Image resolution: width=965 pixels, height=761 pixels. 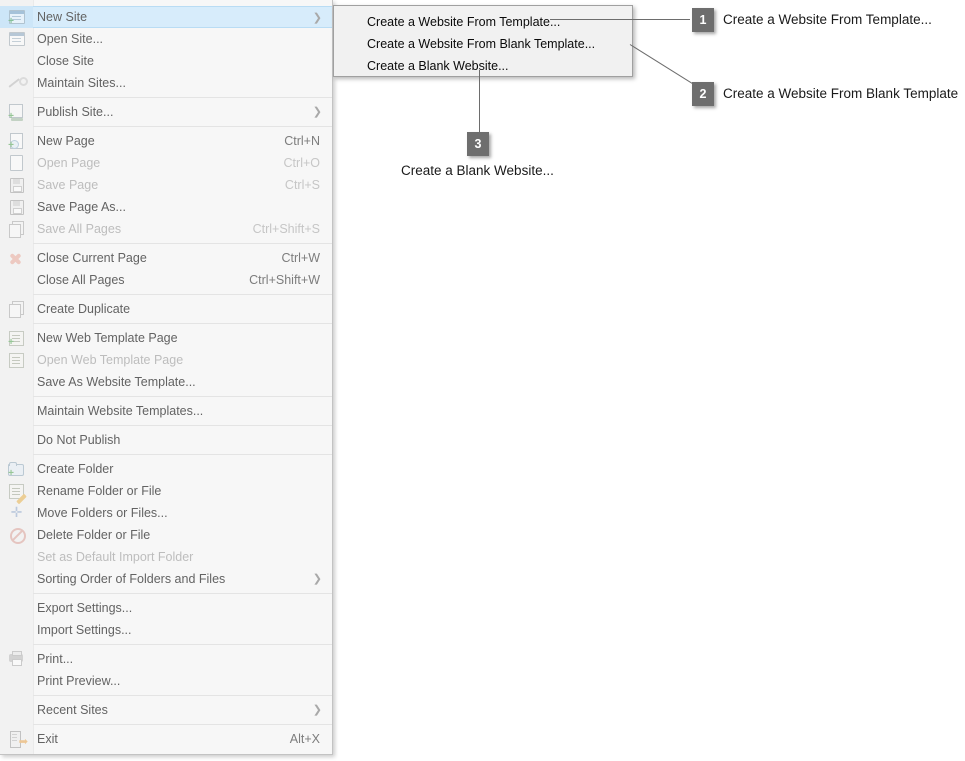 I want to click on menu-item-publish-site: Publish Site... ❯, so click(x=166, y=112).